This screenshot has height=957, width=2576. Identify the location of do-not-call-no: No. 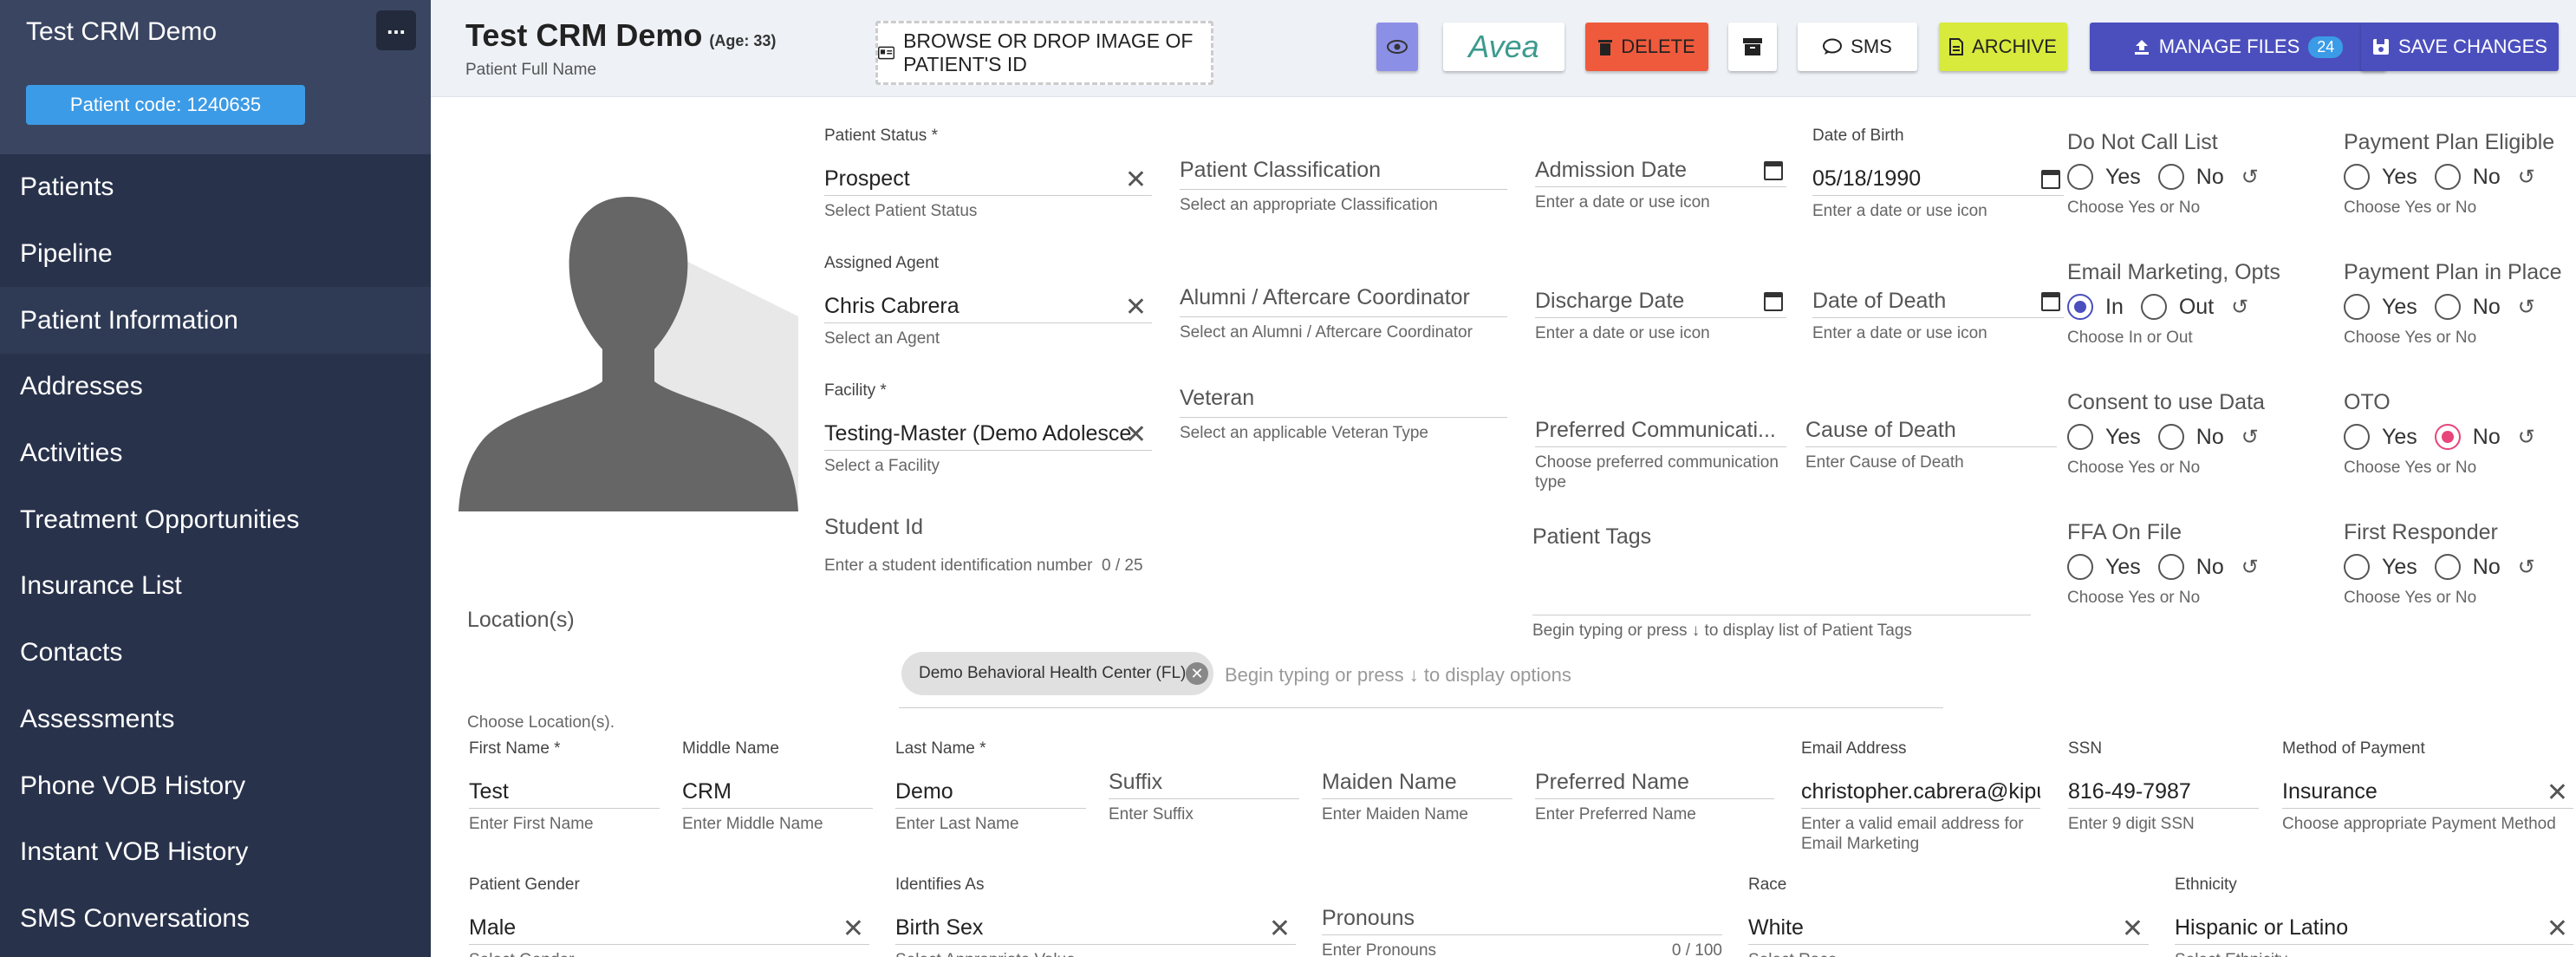
(2190, 177).